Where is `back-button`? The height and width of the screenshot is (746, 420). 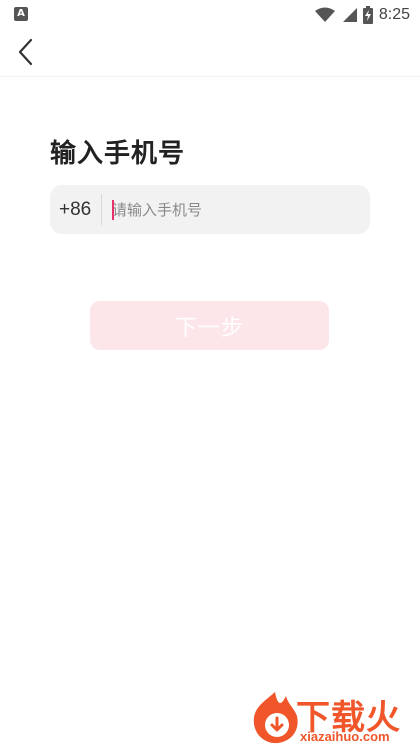 back-button is located at coordinates (26, 52).